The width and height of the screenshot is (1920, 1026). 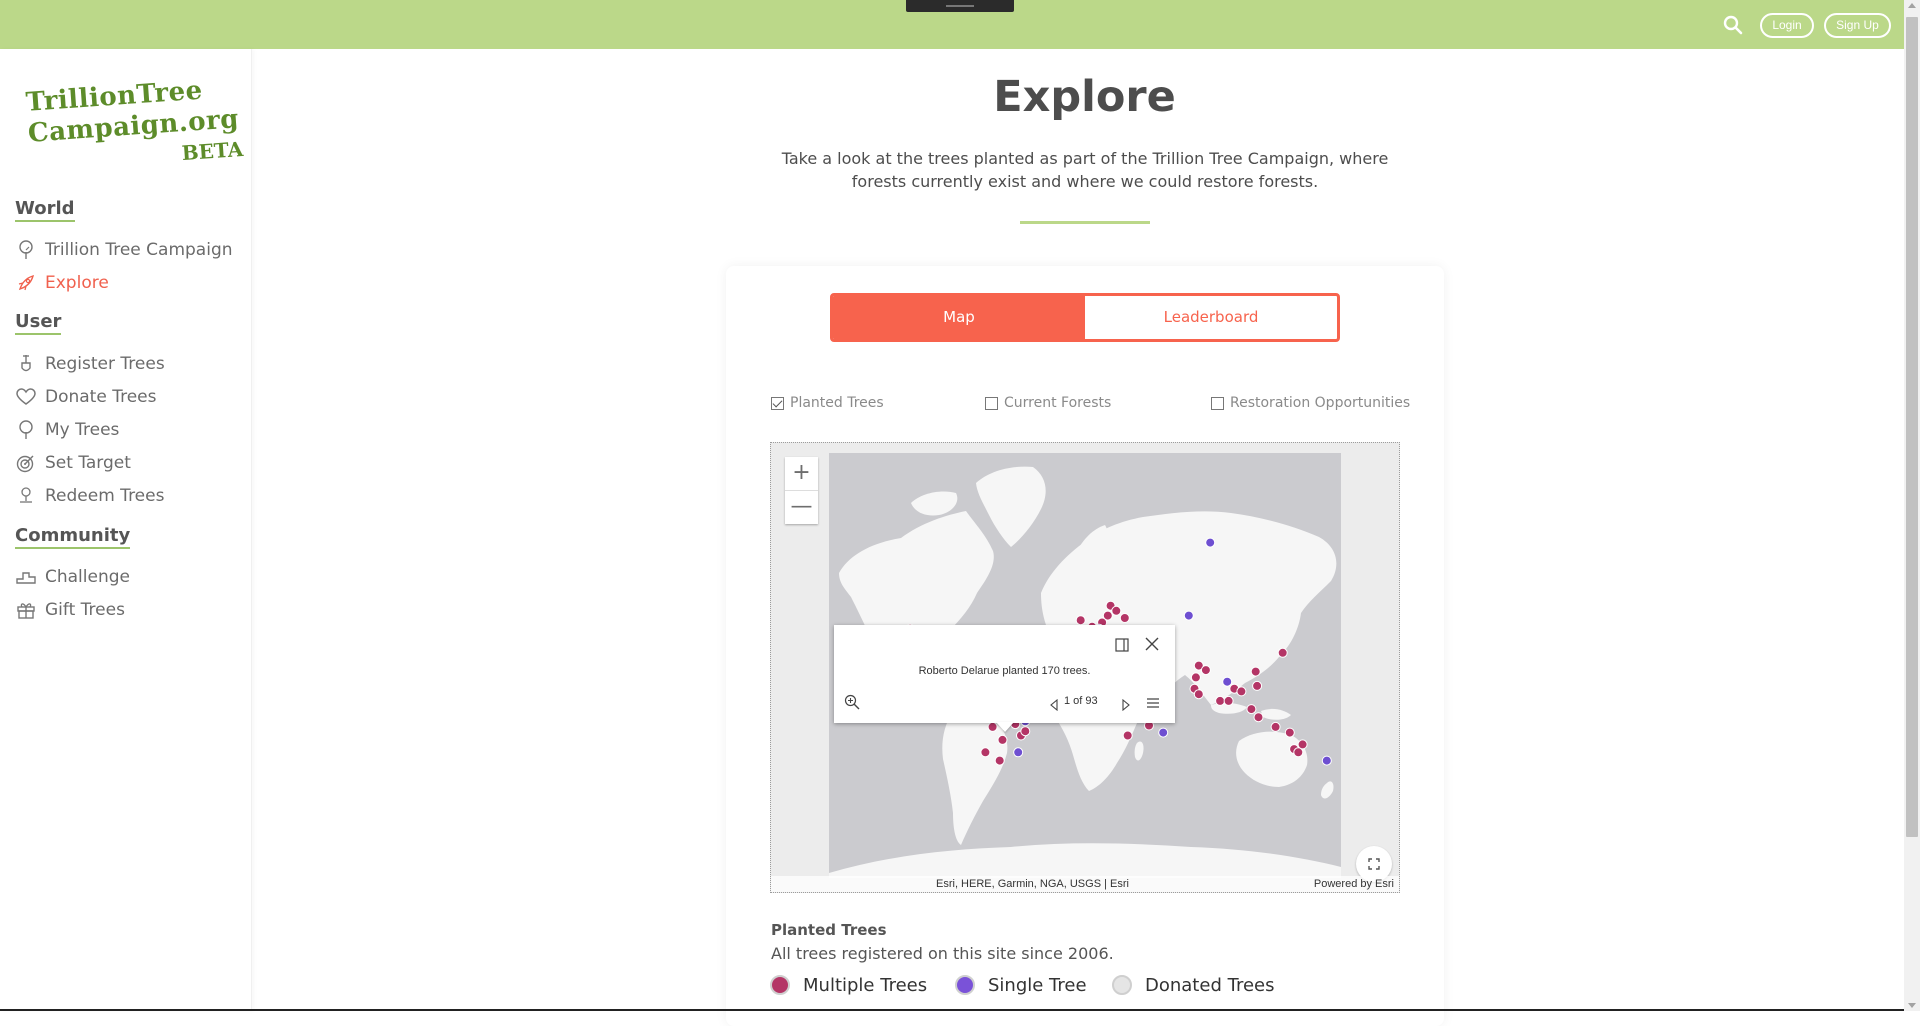 What do you see at coordinates (26, 496) in the screenshot?
I see `sprout-icon` at bounding box center [26, 496].